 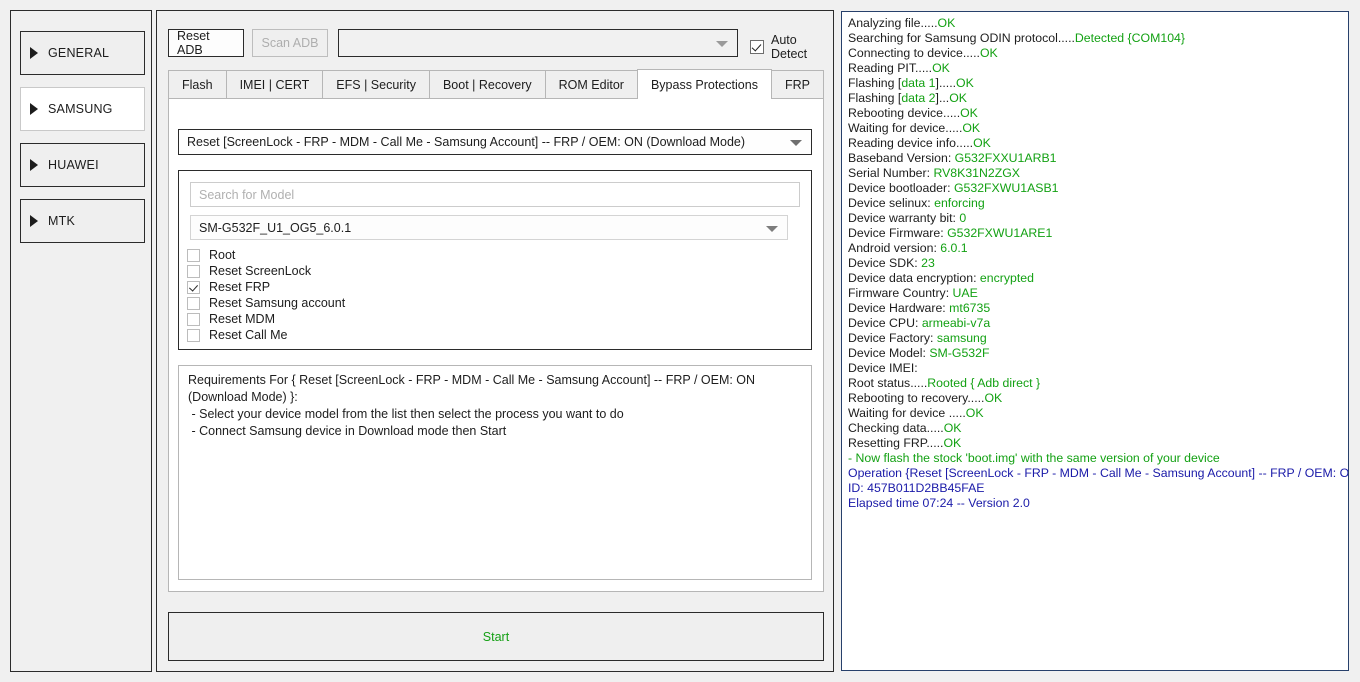 I want to click on start-button: Start, so click(x=496, y=636).